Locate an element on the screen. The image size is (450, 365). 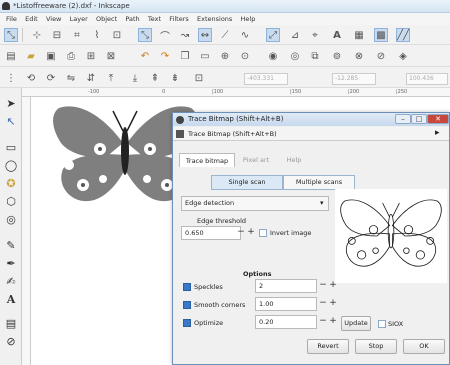
zoom-drawing-icon: ⊙ is located at coordinates (245, 56).